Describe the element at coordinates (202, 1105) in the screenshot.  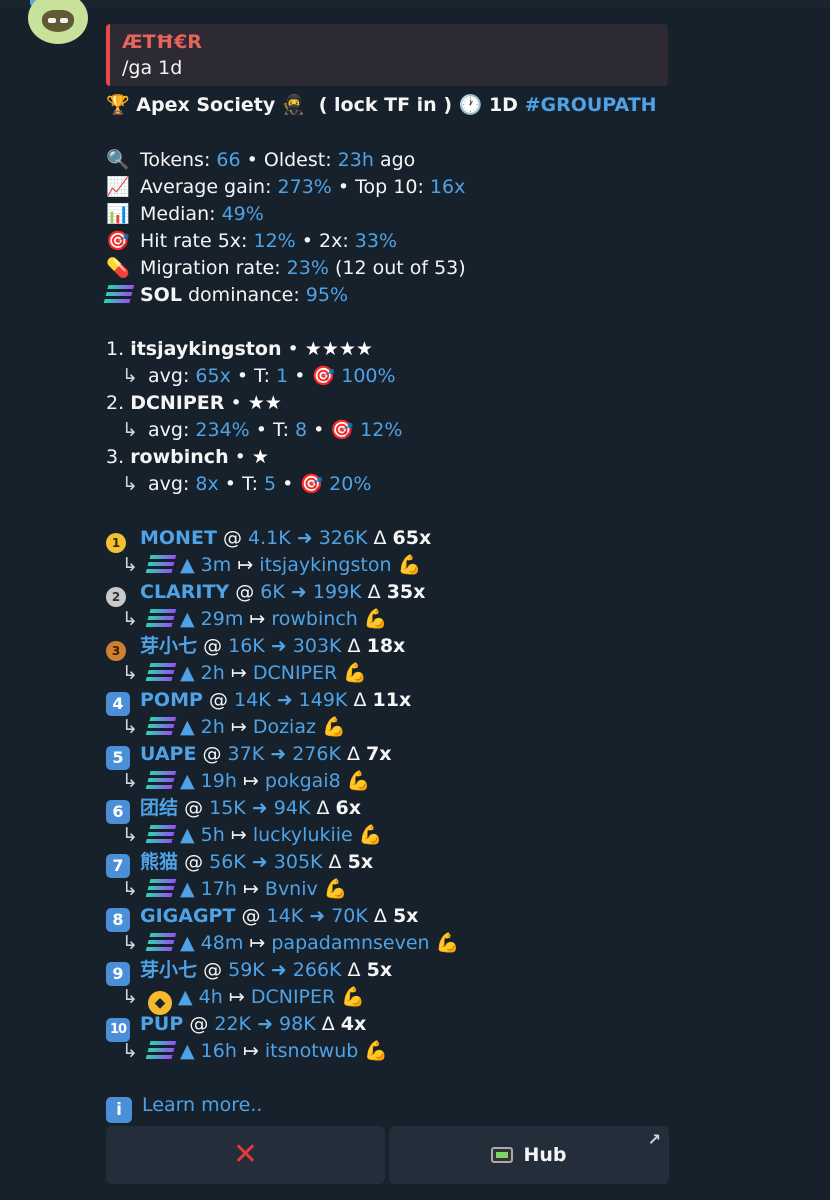
I see `learn-more-link: Learn more..` at that location.